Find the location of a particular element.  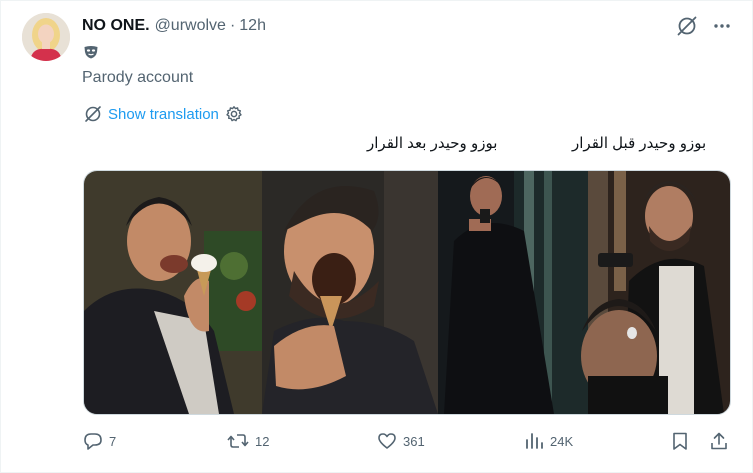

views-count: 24K is located at coordinates (562, 441).